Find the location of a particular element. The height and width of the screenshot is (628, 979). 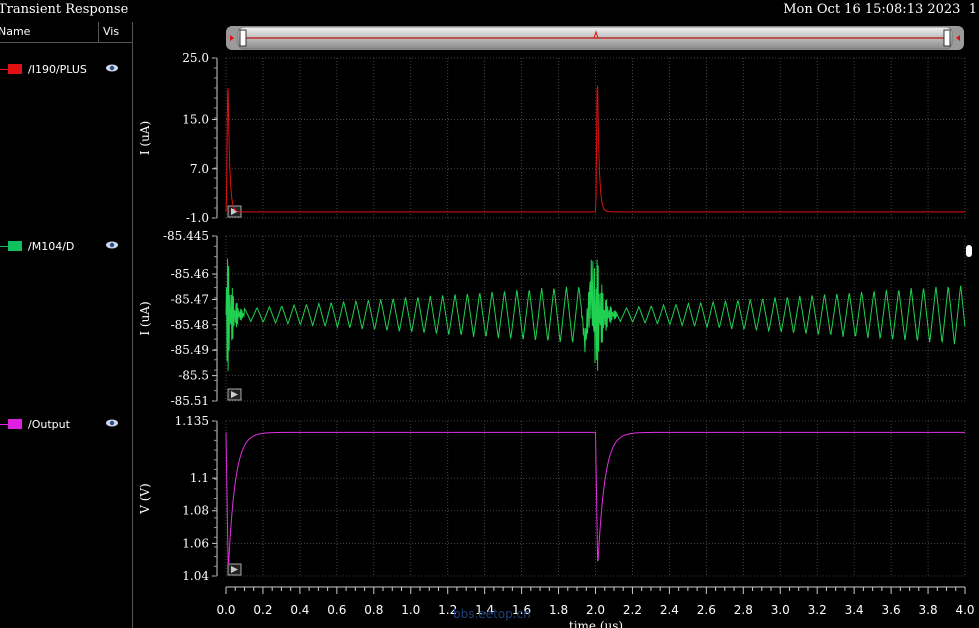

x-tick-label: 3.6 is located at coordinates (891, 610).